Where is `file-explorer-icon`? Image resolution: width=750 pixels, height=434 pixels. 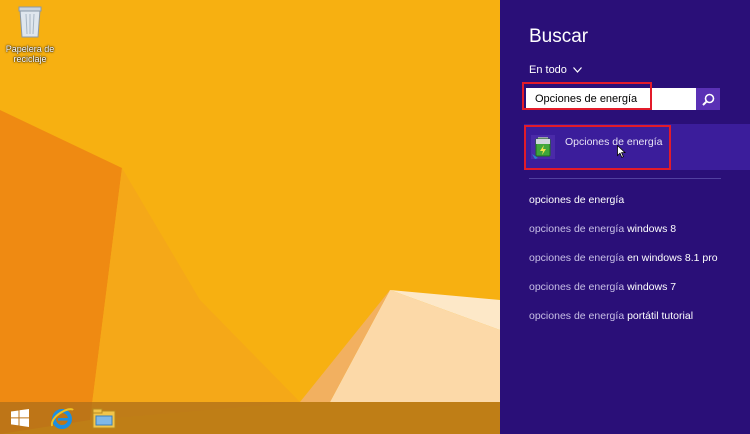 file-explorer-icon is located at coordinates (104, 418).